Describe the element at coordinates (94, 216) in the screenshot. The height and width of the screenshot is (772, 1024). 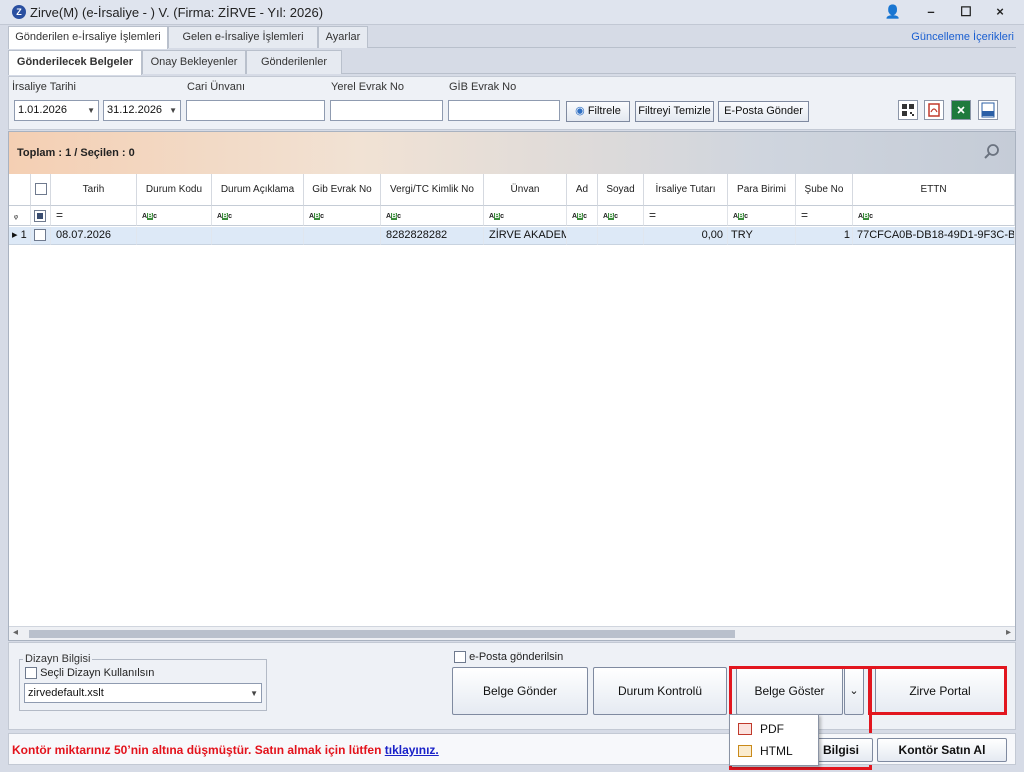
I see `filter-equals-tarih: =` at that location.